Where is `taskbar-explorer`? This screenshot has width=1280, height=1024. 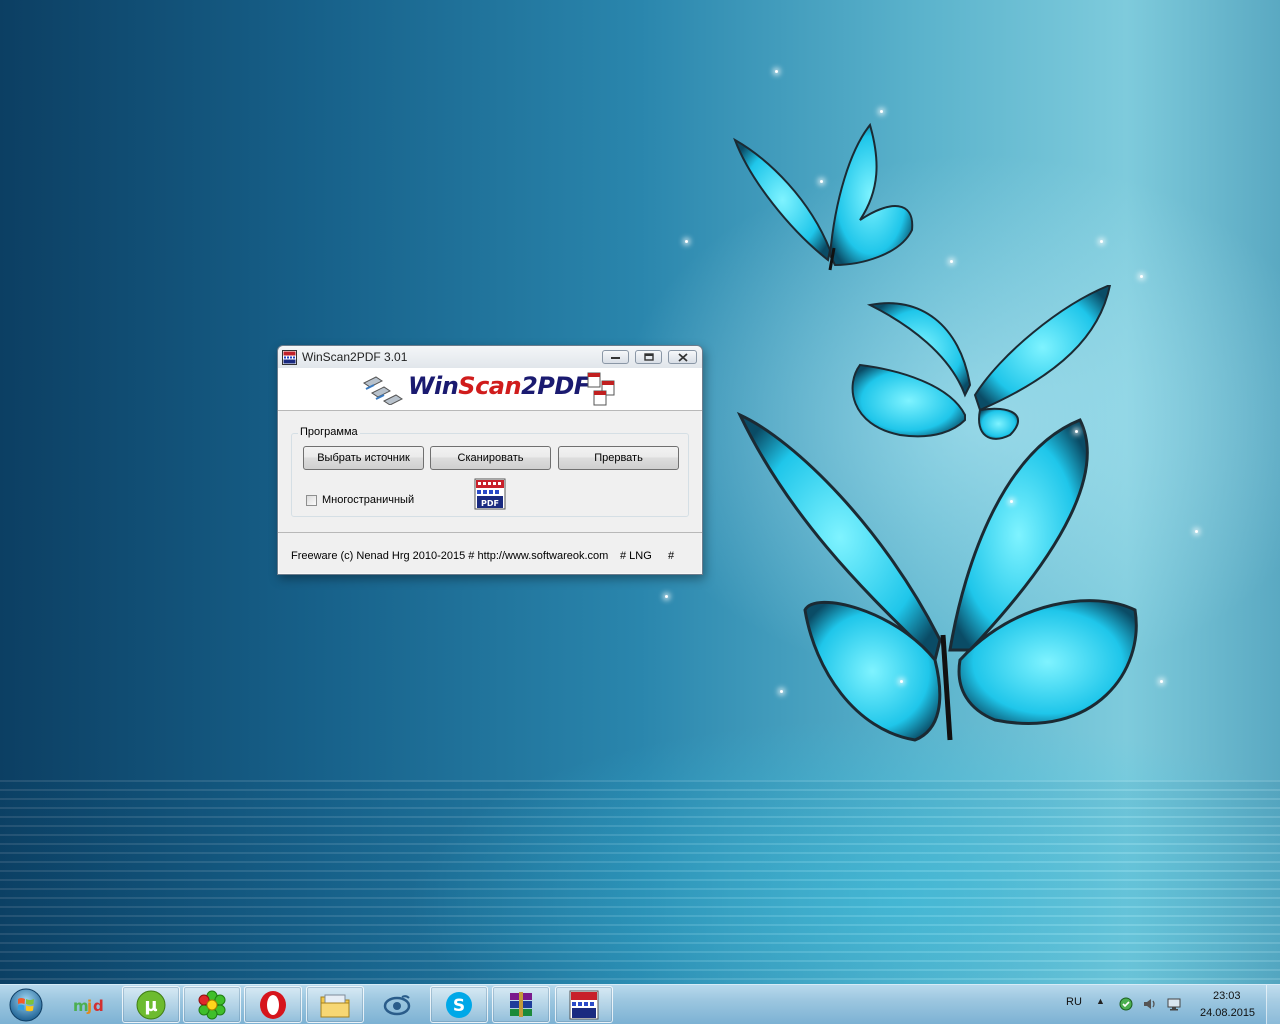 taskbar-explorer is located at coordinates (335, 1004).